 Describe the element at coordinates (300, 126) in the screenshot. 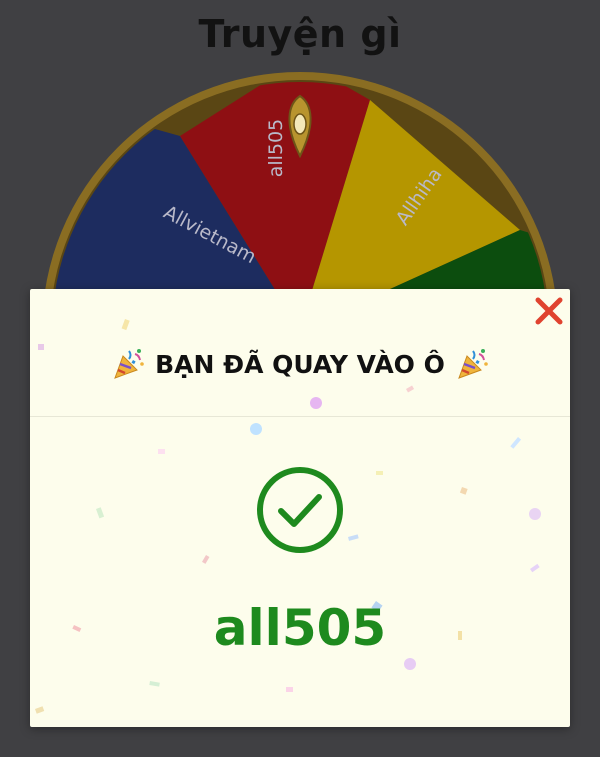

I see `wheel-pointer-icon` at that location.